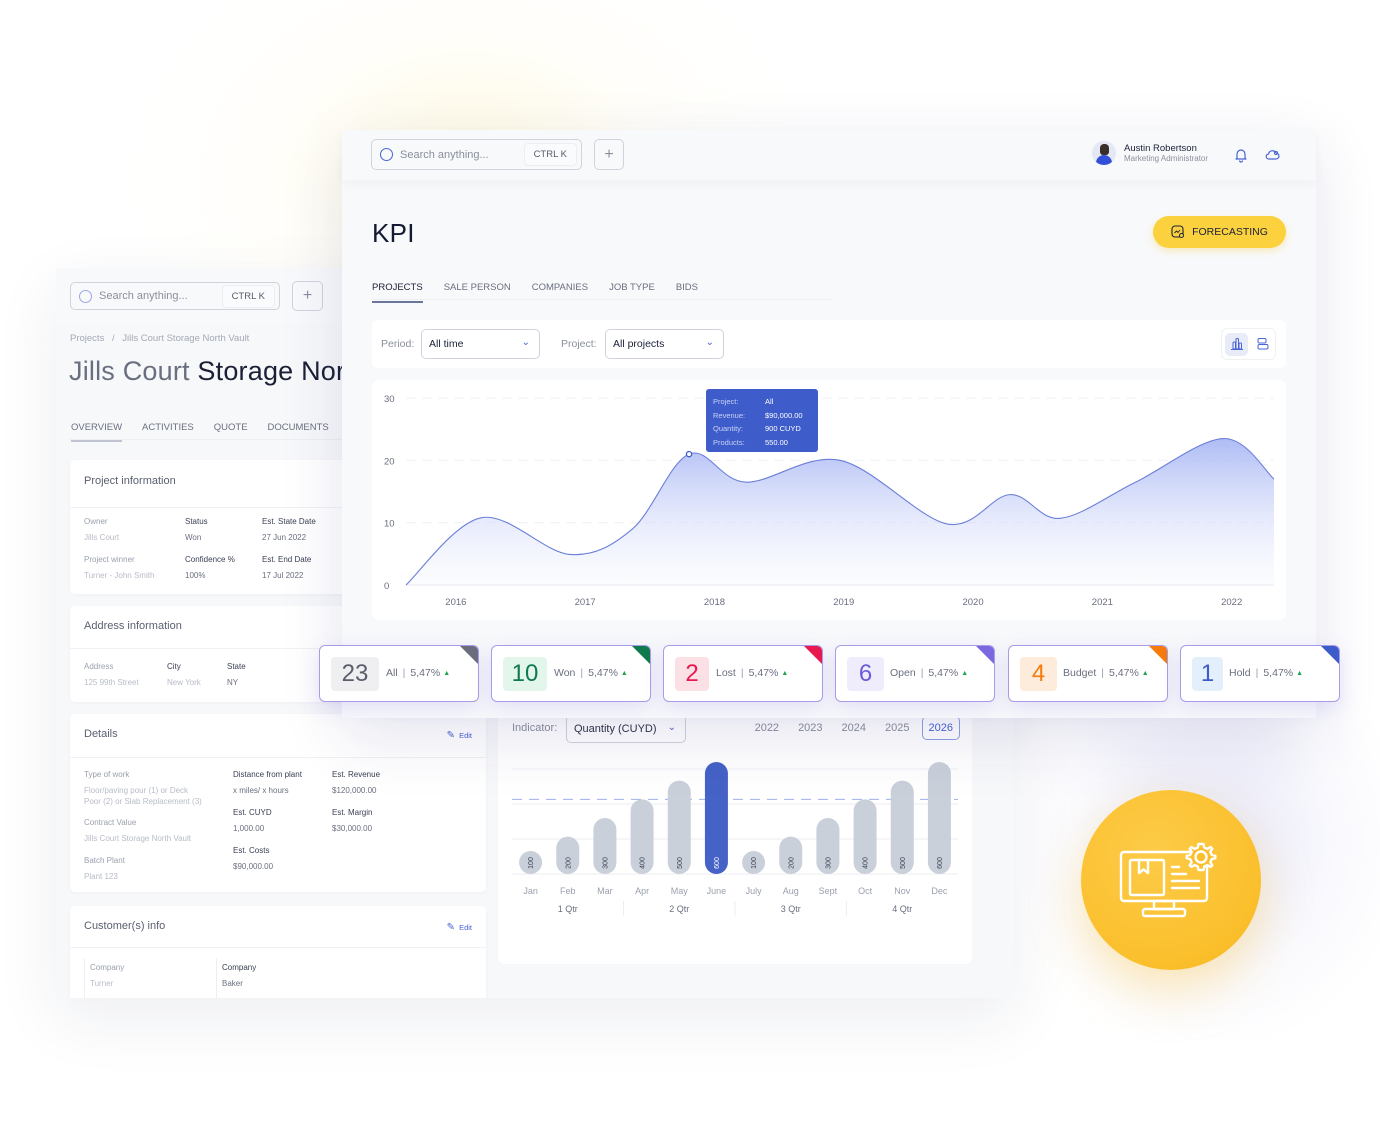 The height and width of the screenshot is (1128, 1380). What do you see at coordinates (102, 983) in the screenshot?
I see `field-value: Turner` at bounding box center [102, 983].